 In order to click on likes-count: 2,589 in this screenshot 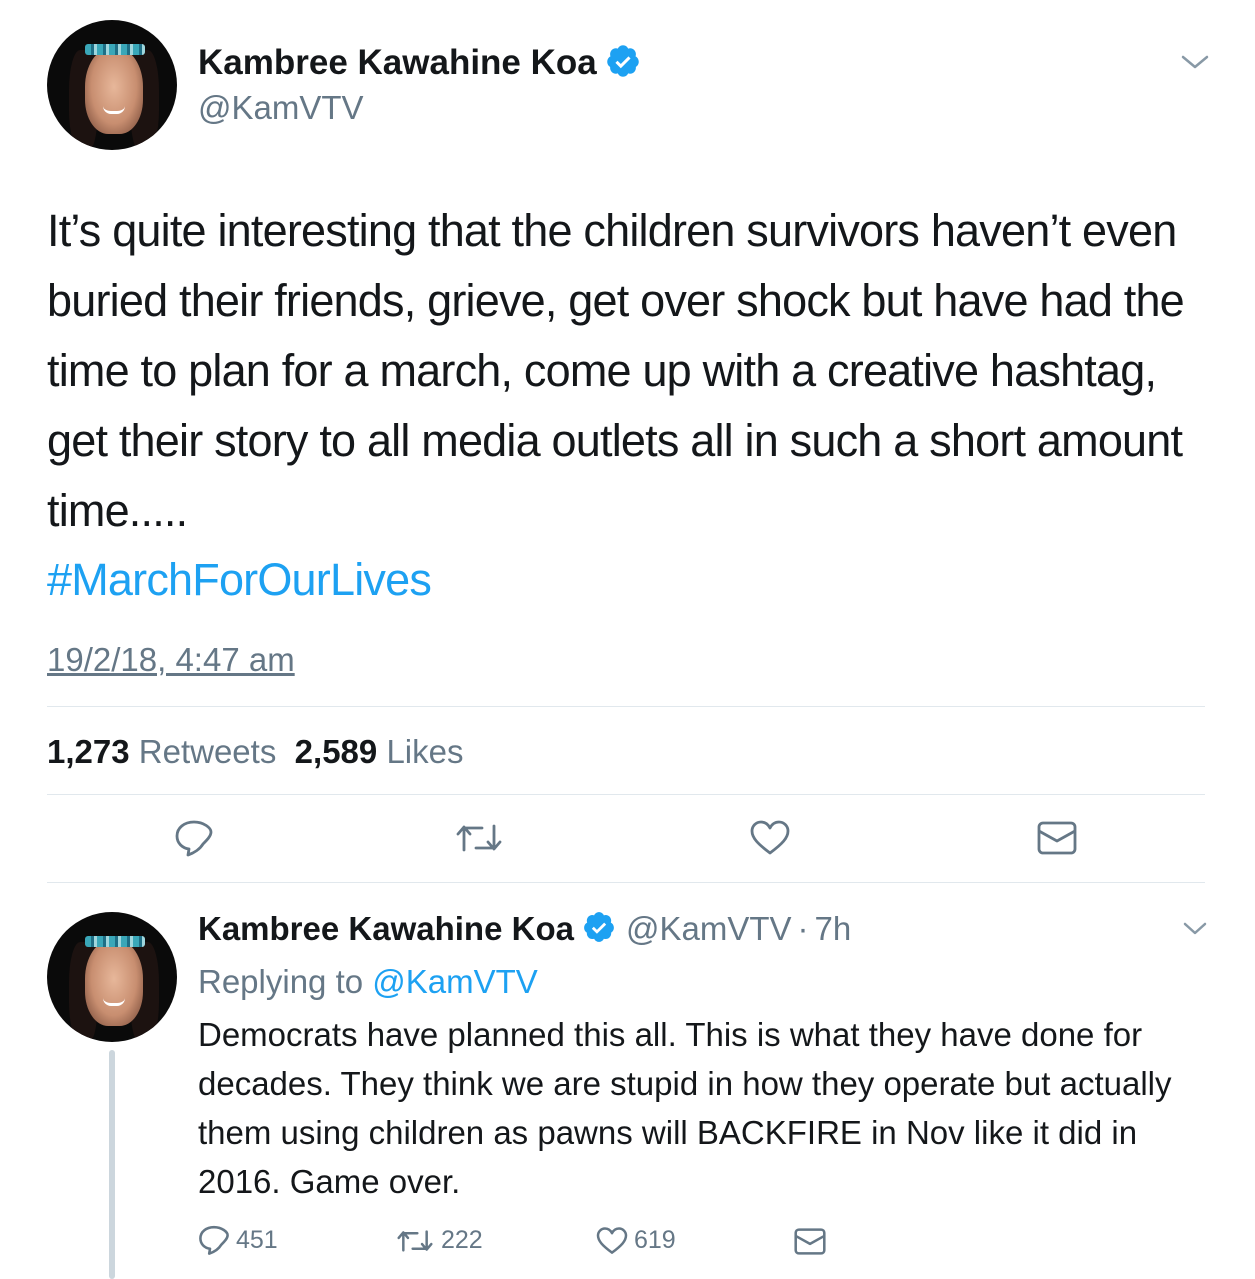, I will do `click(336, 751)`.